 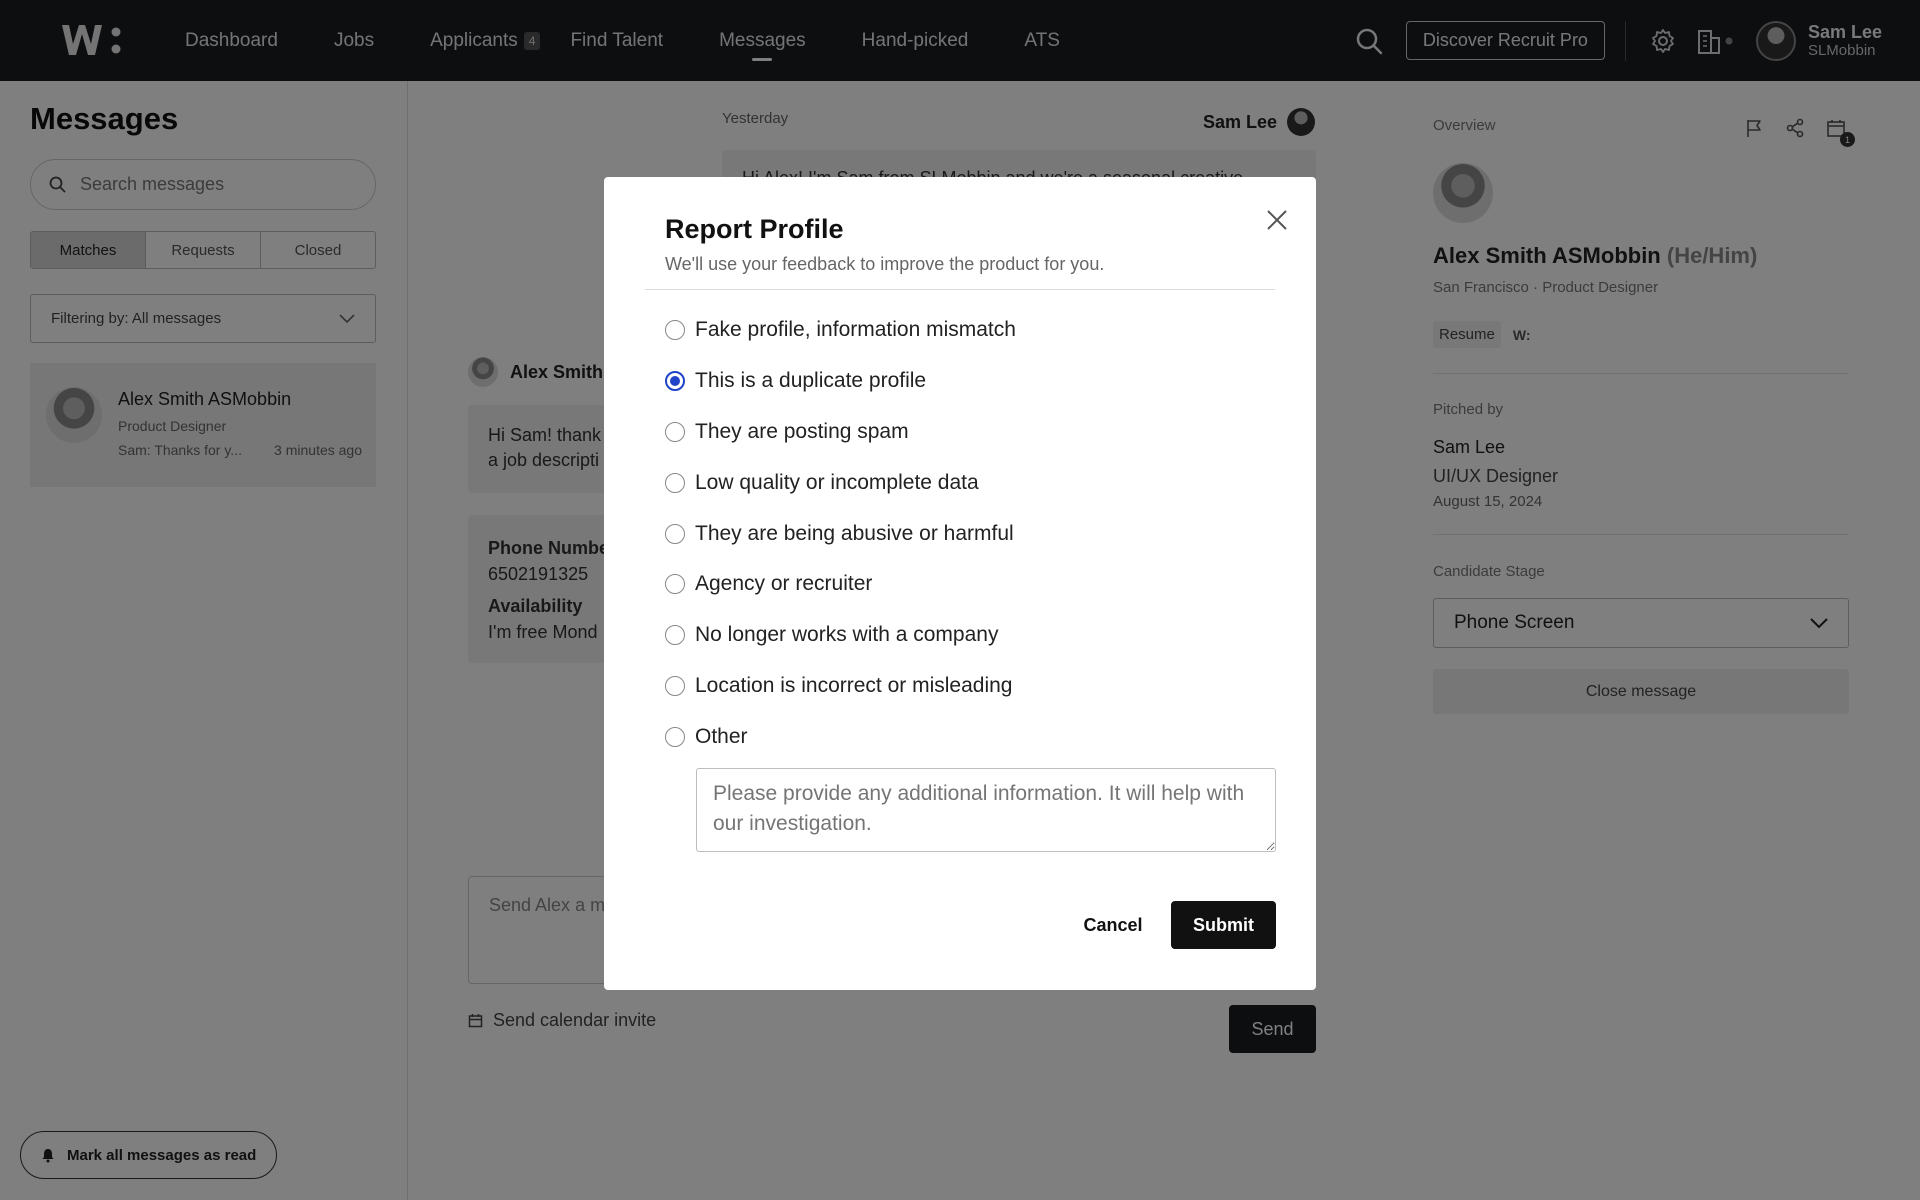 I want to click on reason-option-spam: They are posting spam, so click(x=840, y=432).